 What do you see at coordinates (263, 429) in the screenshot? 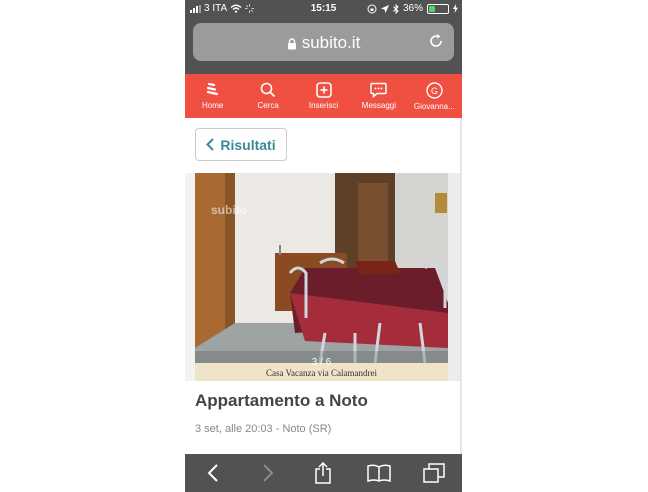
I see `listing-meta: 3 set, alle 20:03 - Noto (SR)` at bounding box center [263, 429].